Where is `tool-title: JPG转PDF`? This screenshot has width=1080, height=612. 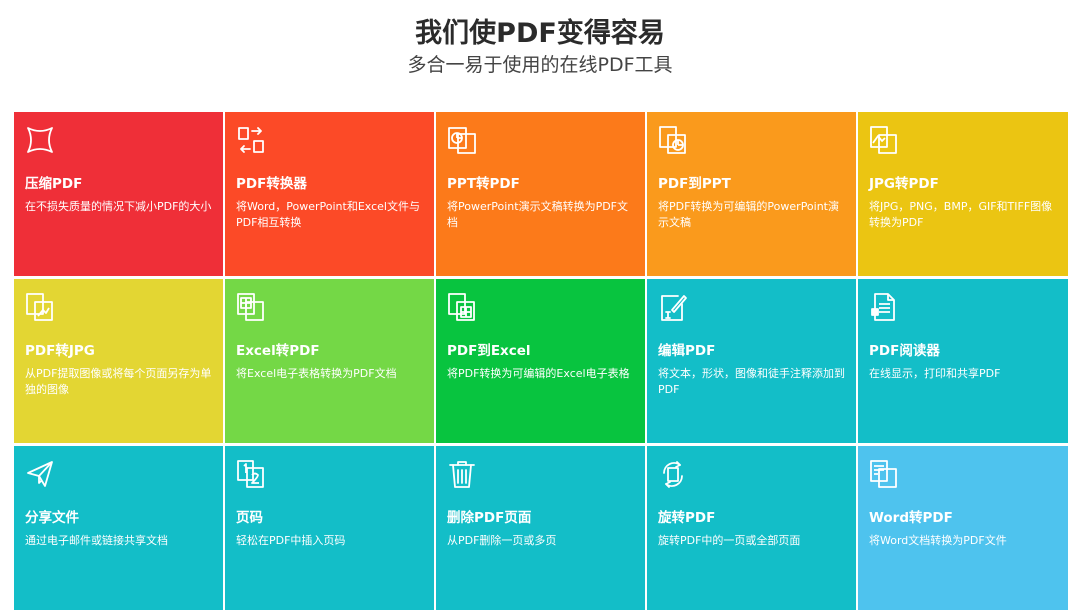 tool-title: JPG转PDF is located at coordinates (904, 184).